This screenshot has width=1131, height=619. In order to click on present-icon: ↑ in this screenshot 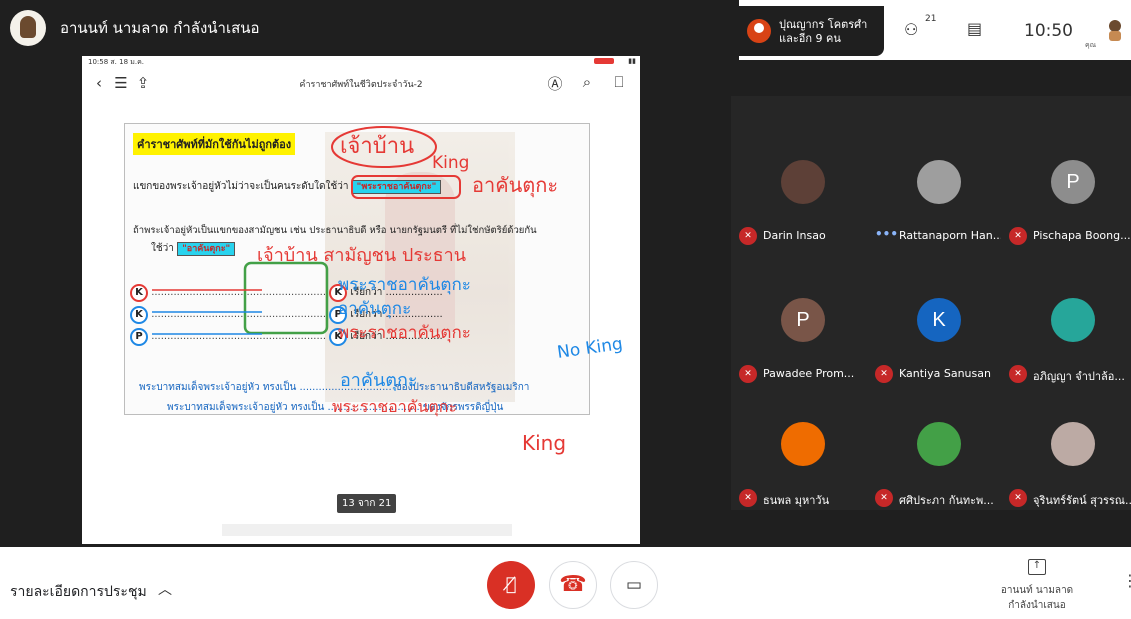, I will do `click(1037, 567)`.